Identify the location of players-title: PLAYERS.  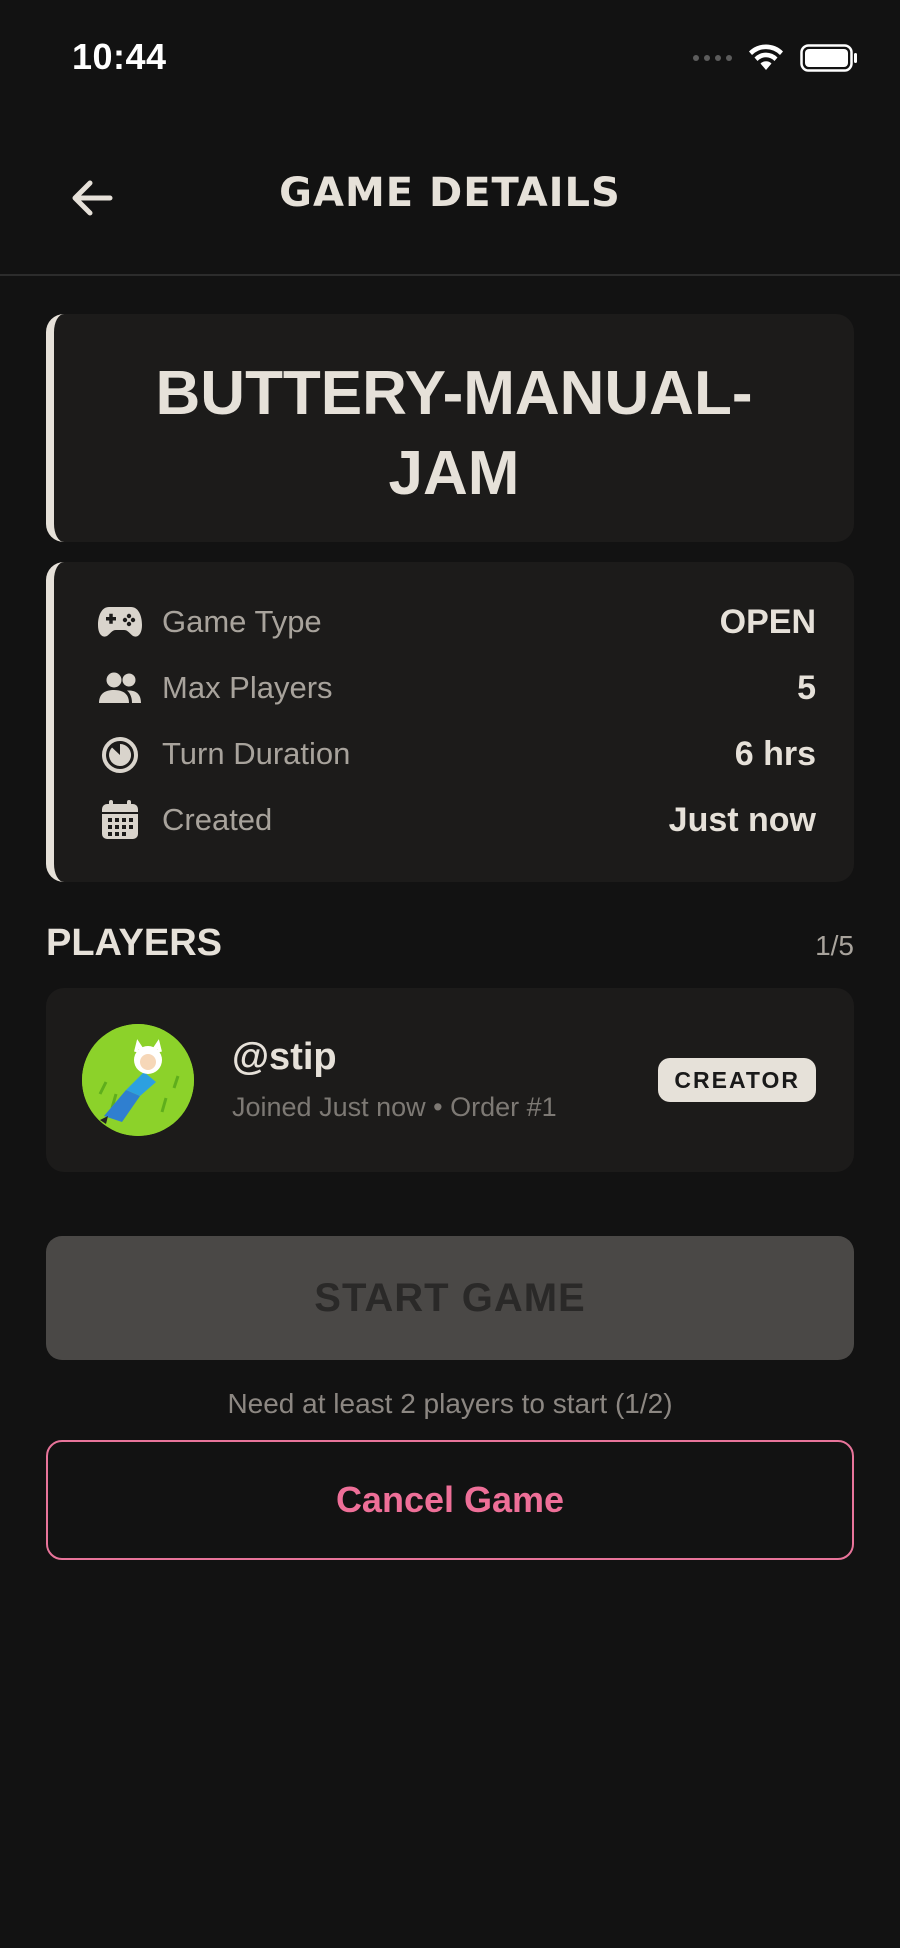
(134, 943).